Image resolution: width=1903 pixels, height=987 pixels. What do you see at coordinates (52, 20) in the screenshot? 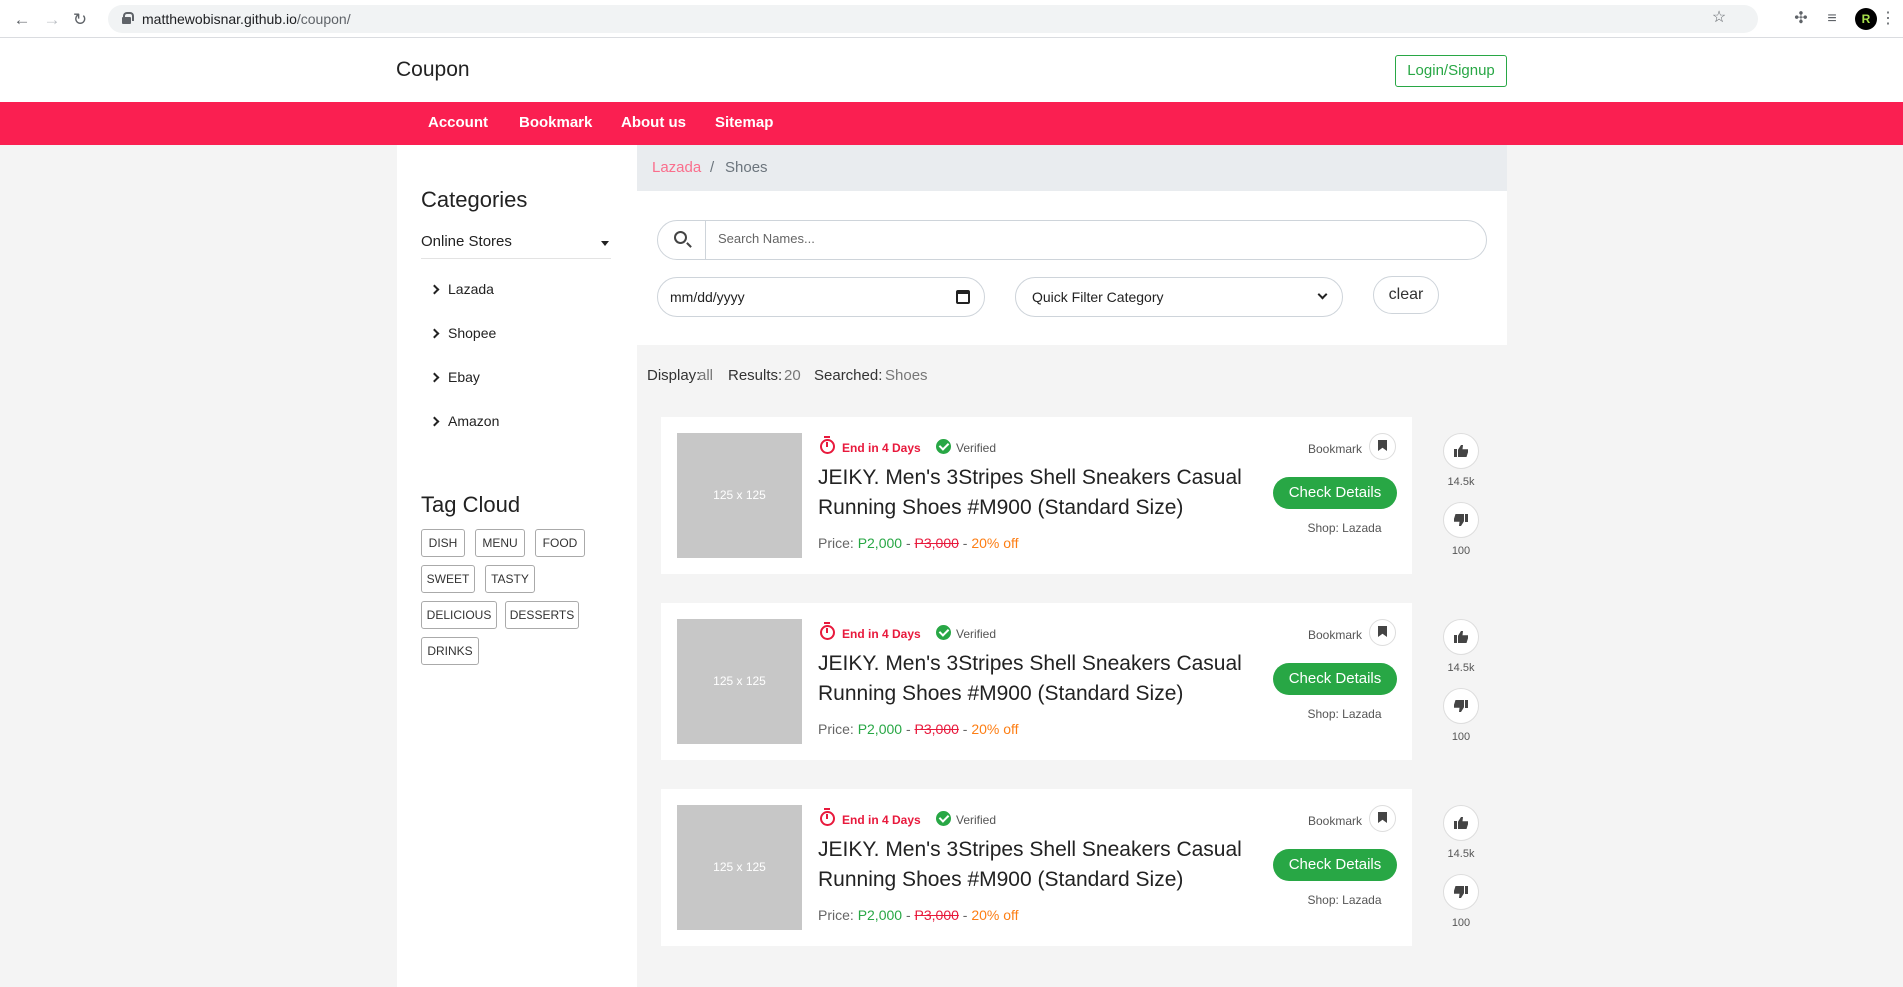
I see `forward-icon: →` at bounding box center [52, 20].